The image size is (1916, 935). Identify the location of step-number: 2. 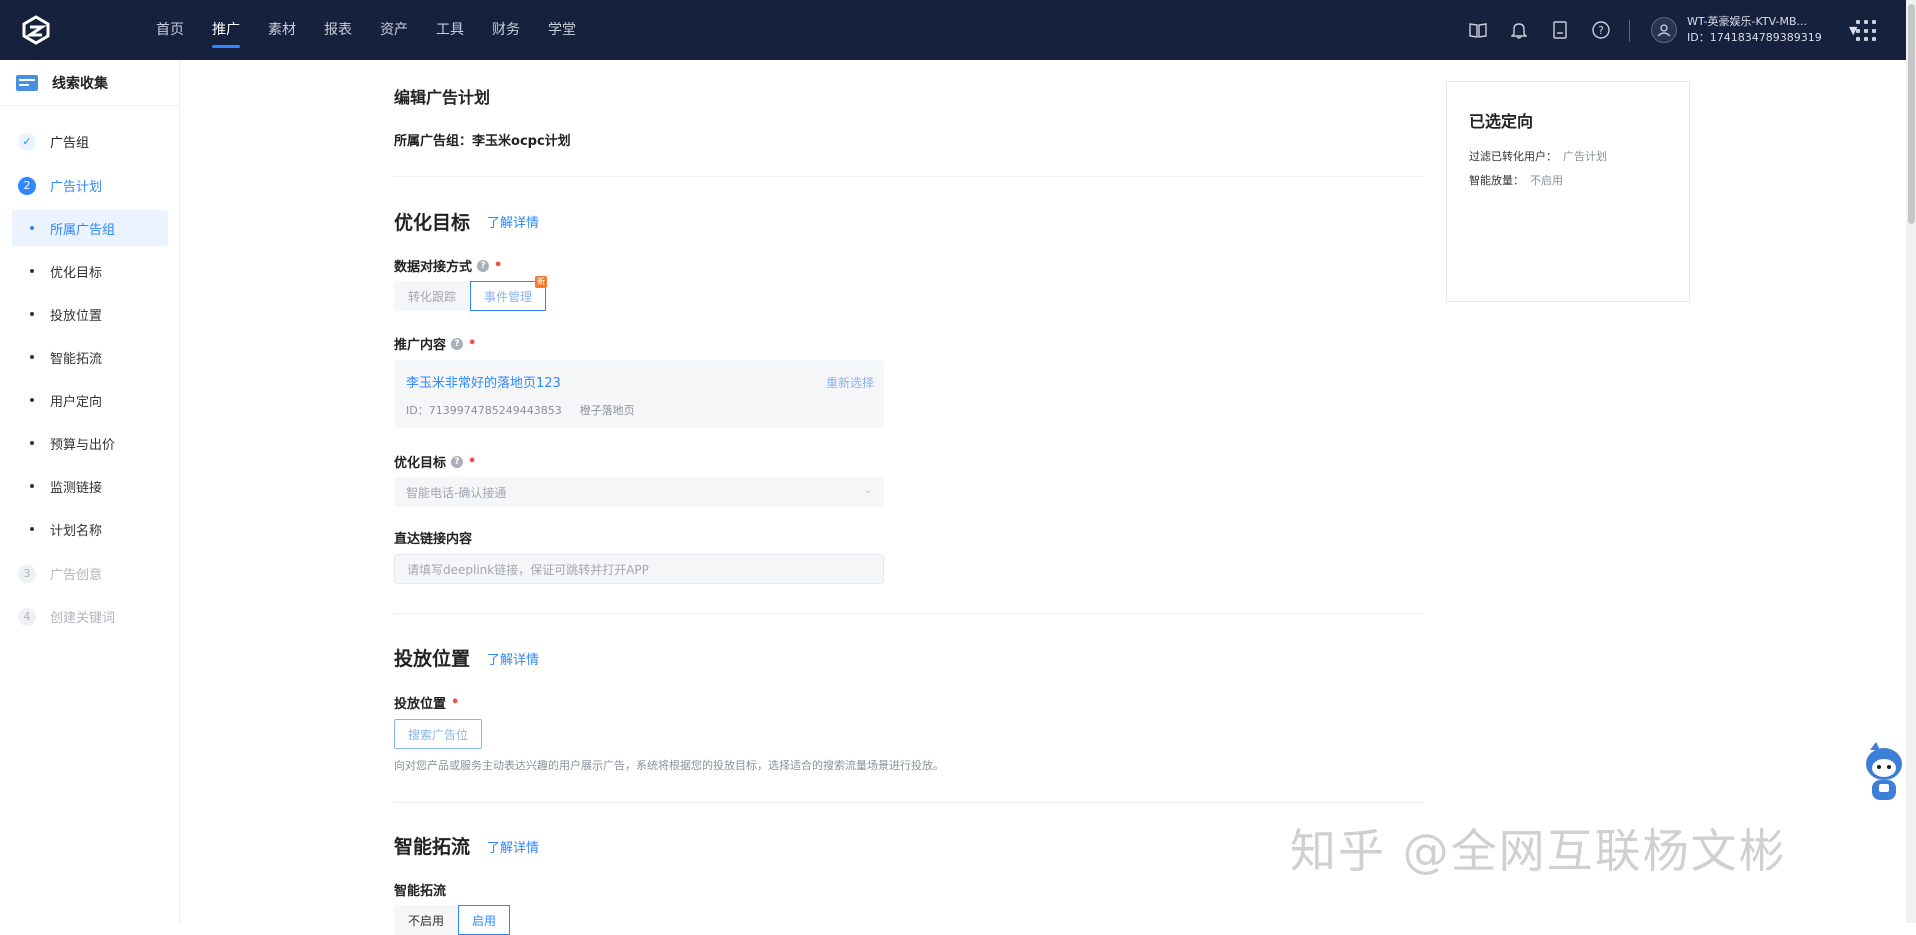
(27, 185).